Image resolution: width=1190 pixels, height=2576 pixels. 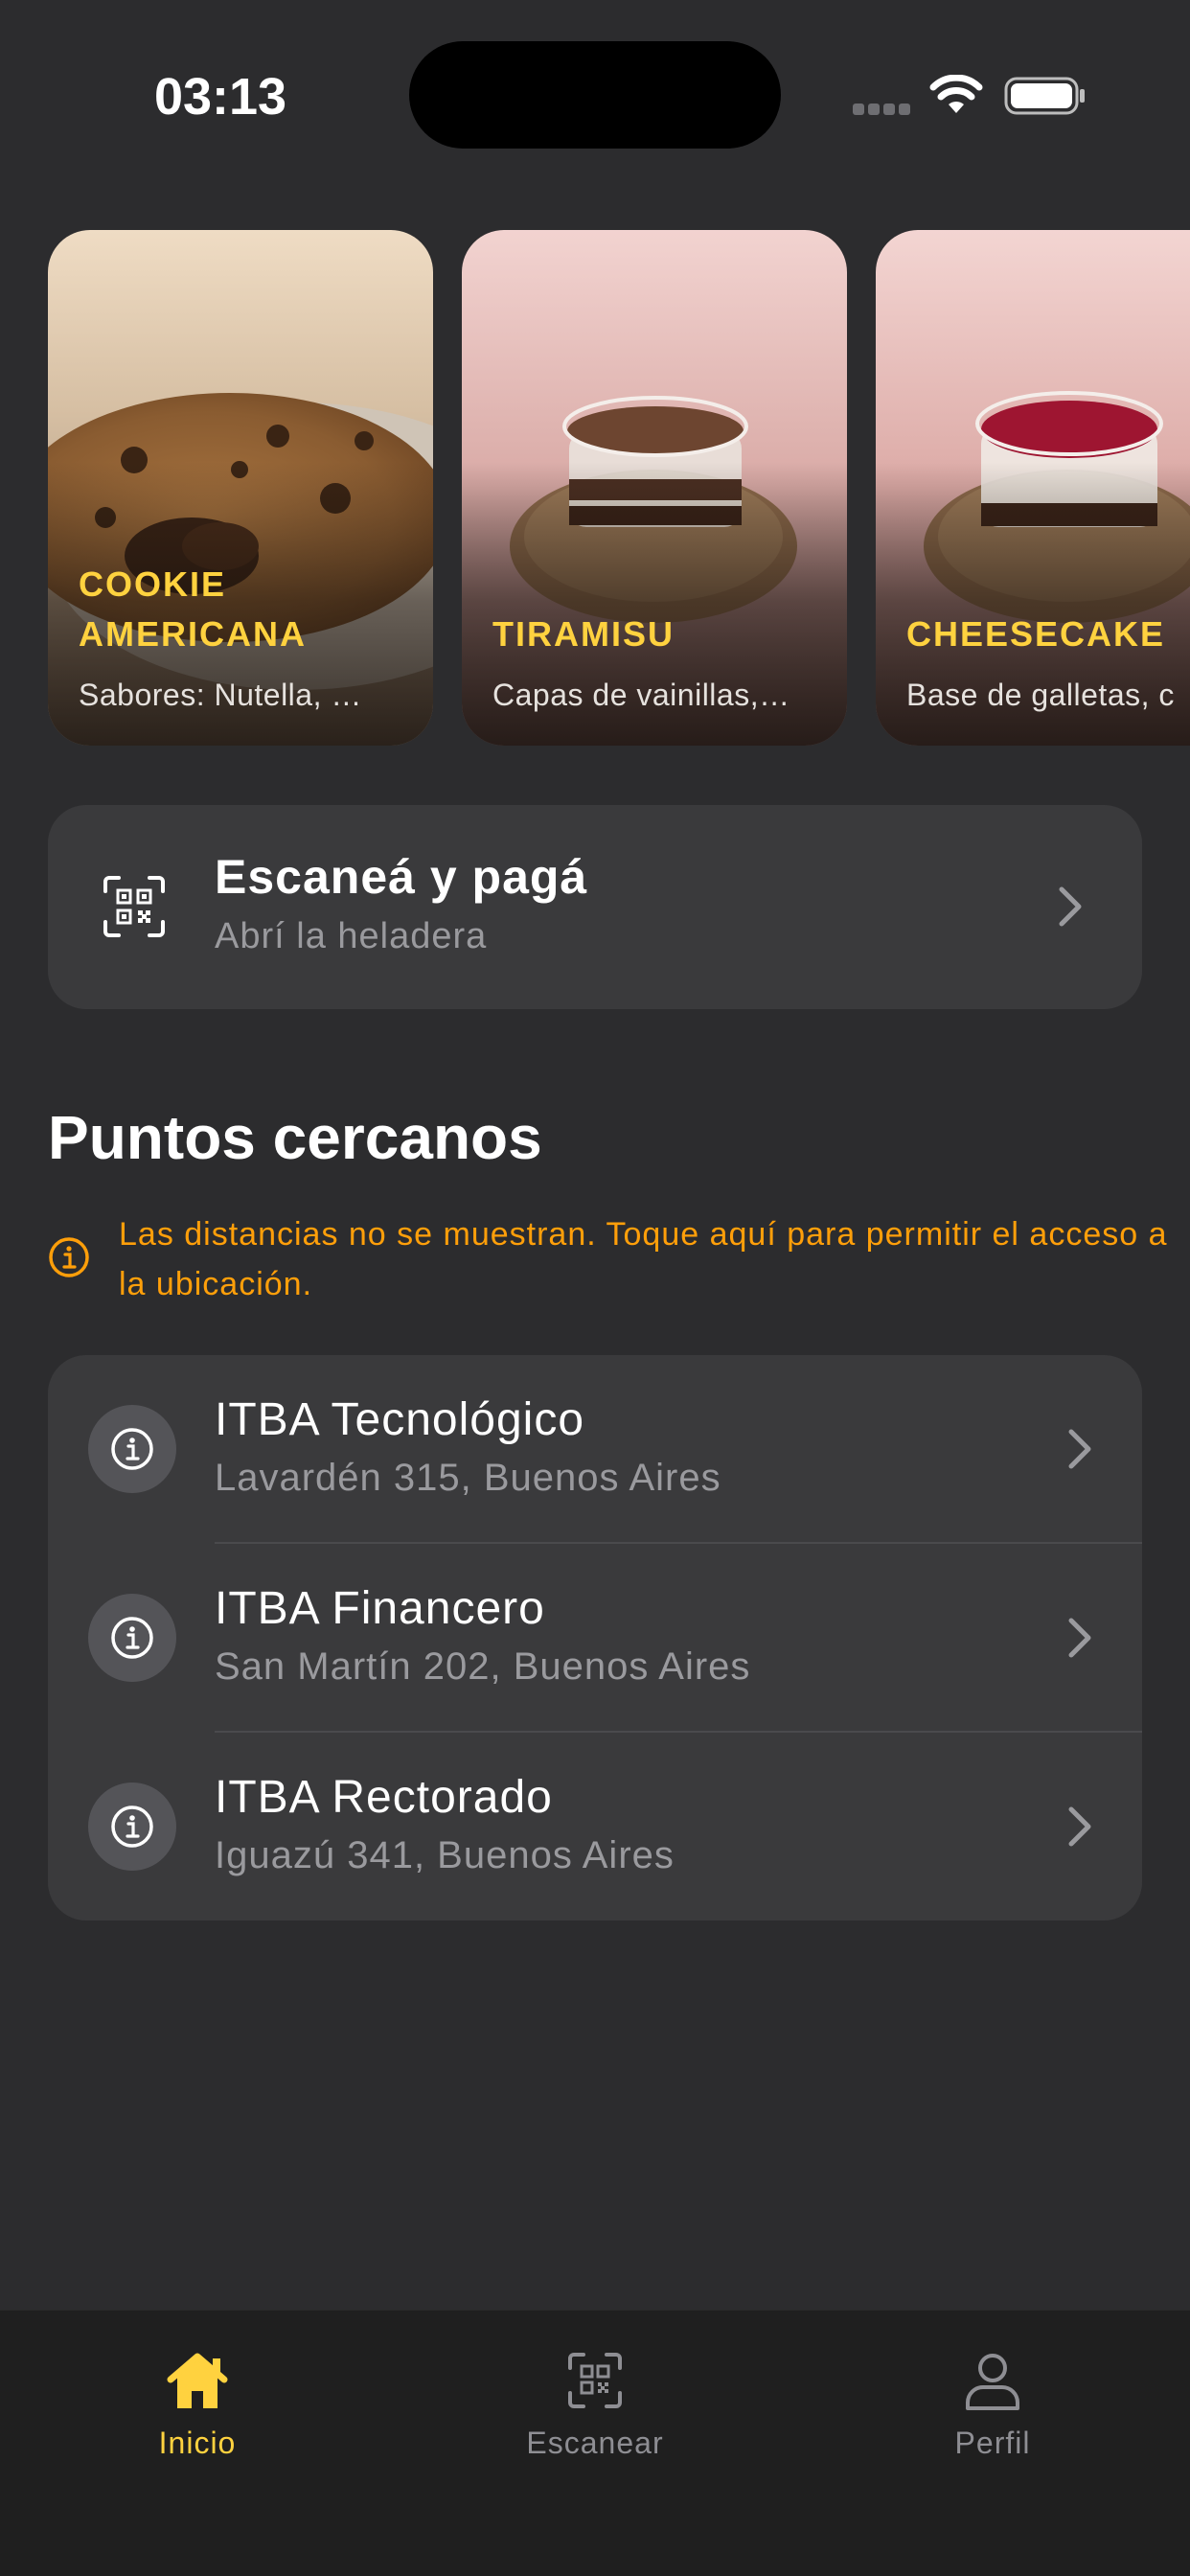 I want to click on product-name: COOKIE AMERICANA, so click(x=193, y=609).